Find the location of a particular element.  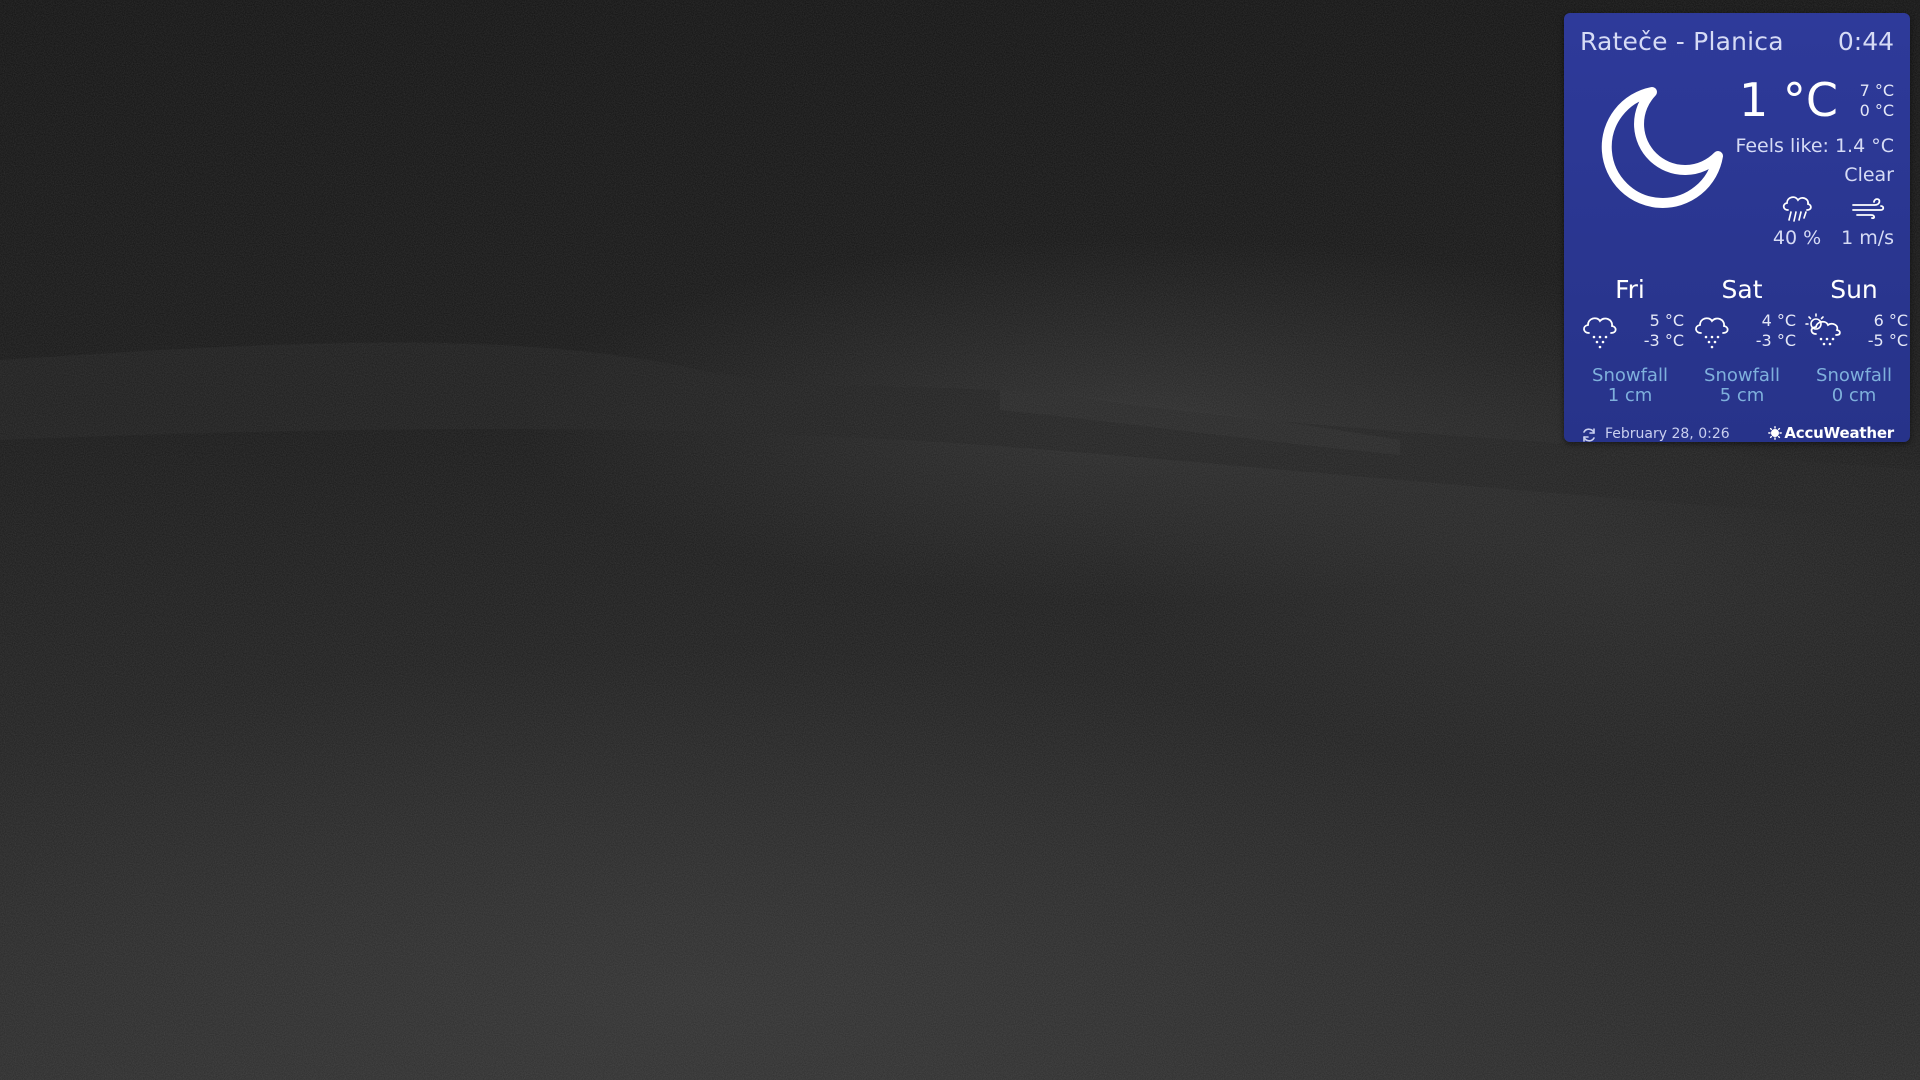

last-updated: February 28, 0:26 is located at coordinates (1667, 434).